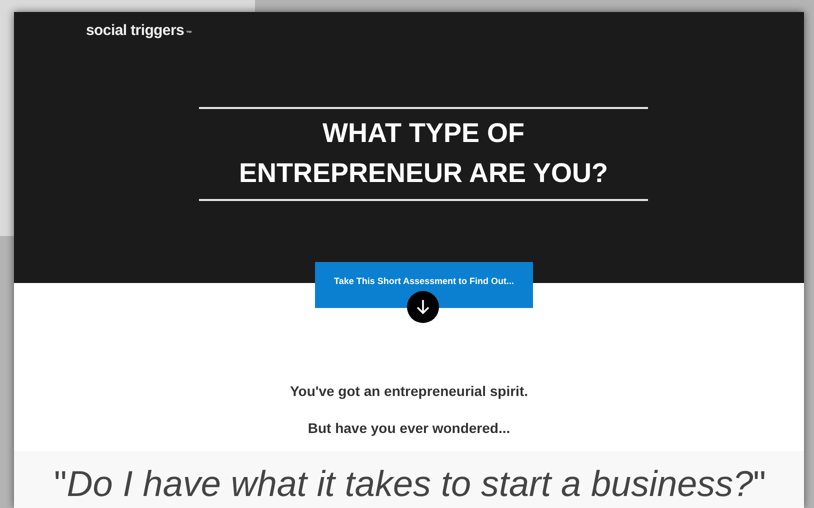 This screenshot has height=508, width=814. Describe the element at coordinates (424, 173) in the screenshot. I see `hero-title-line: ENTREPRENEUR ARE YOU?` at that location.